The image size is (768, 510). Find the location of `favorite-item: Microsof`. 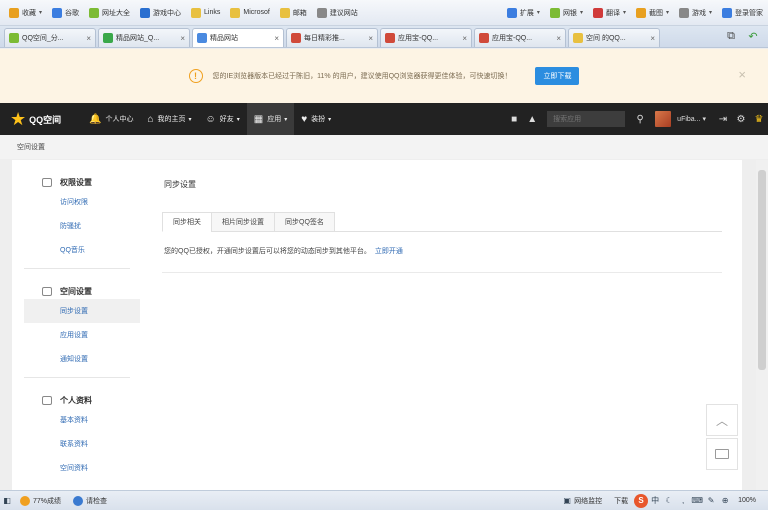

favorite-item: Microsof is located at coordinates (249, 13).